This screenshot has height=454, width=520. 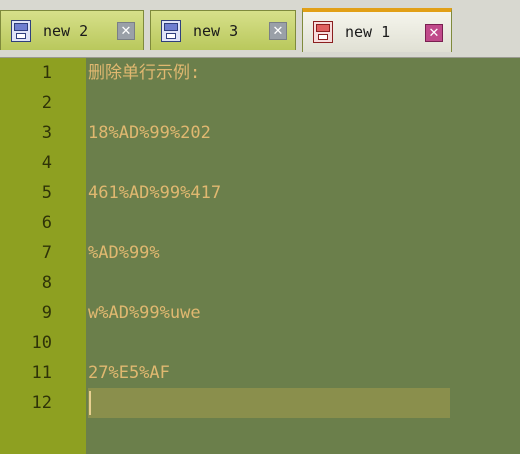 What do you see at coordinates (269, 403) in the screenshot?
I see `current-line-highlight` at bounding box center [269, 403].